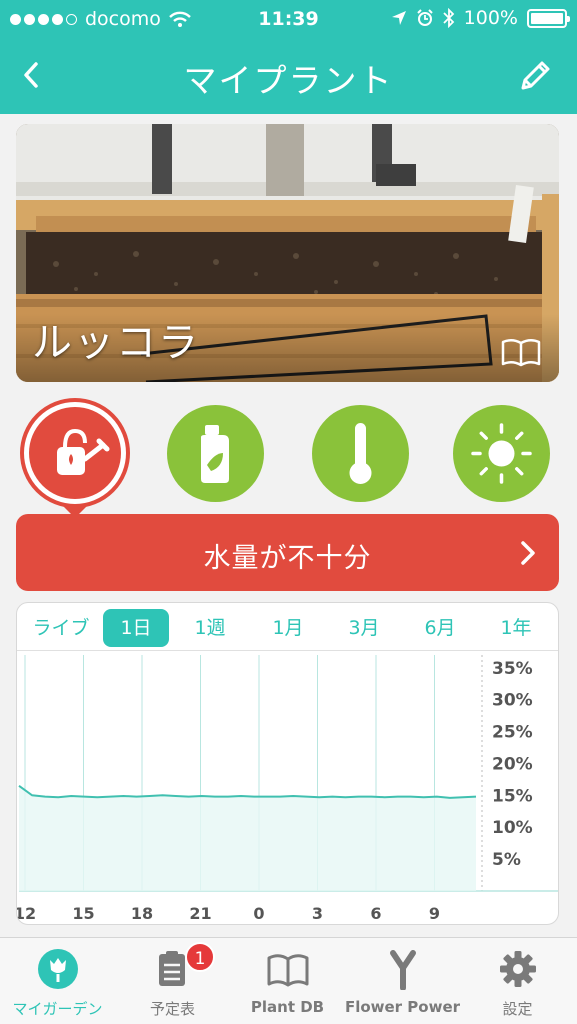 This screenshot has height=1024, width=577. Describe the element at coordinates (26, 913) in the screenshot. I see `x-tick-label: 12` at that location.